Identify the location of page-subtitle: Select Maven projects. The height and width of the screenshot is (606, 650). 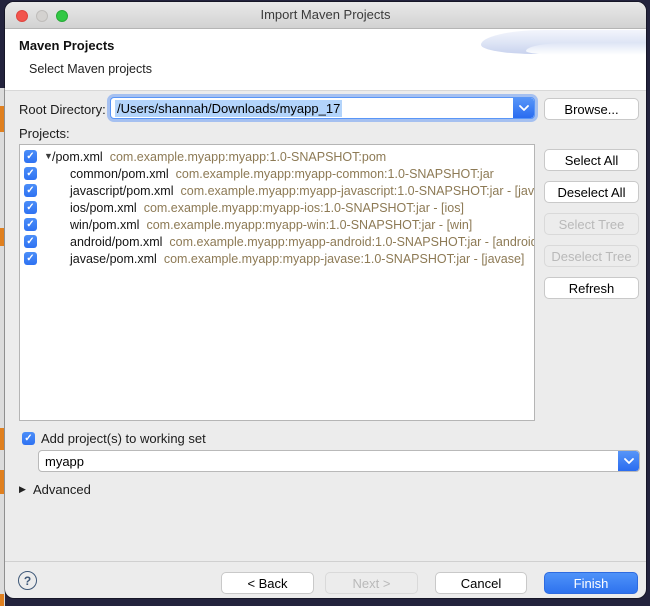
(90, 69).